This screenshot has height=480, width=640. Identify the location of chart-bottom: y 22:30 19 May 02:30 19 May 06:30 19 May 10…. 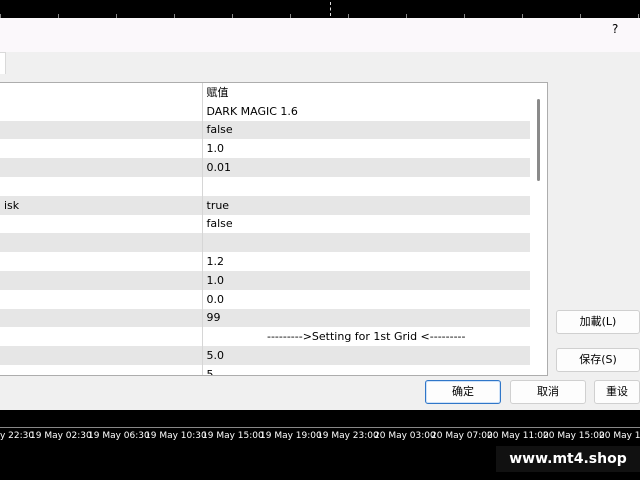
(320, 445).